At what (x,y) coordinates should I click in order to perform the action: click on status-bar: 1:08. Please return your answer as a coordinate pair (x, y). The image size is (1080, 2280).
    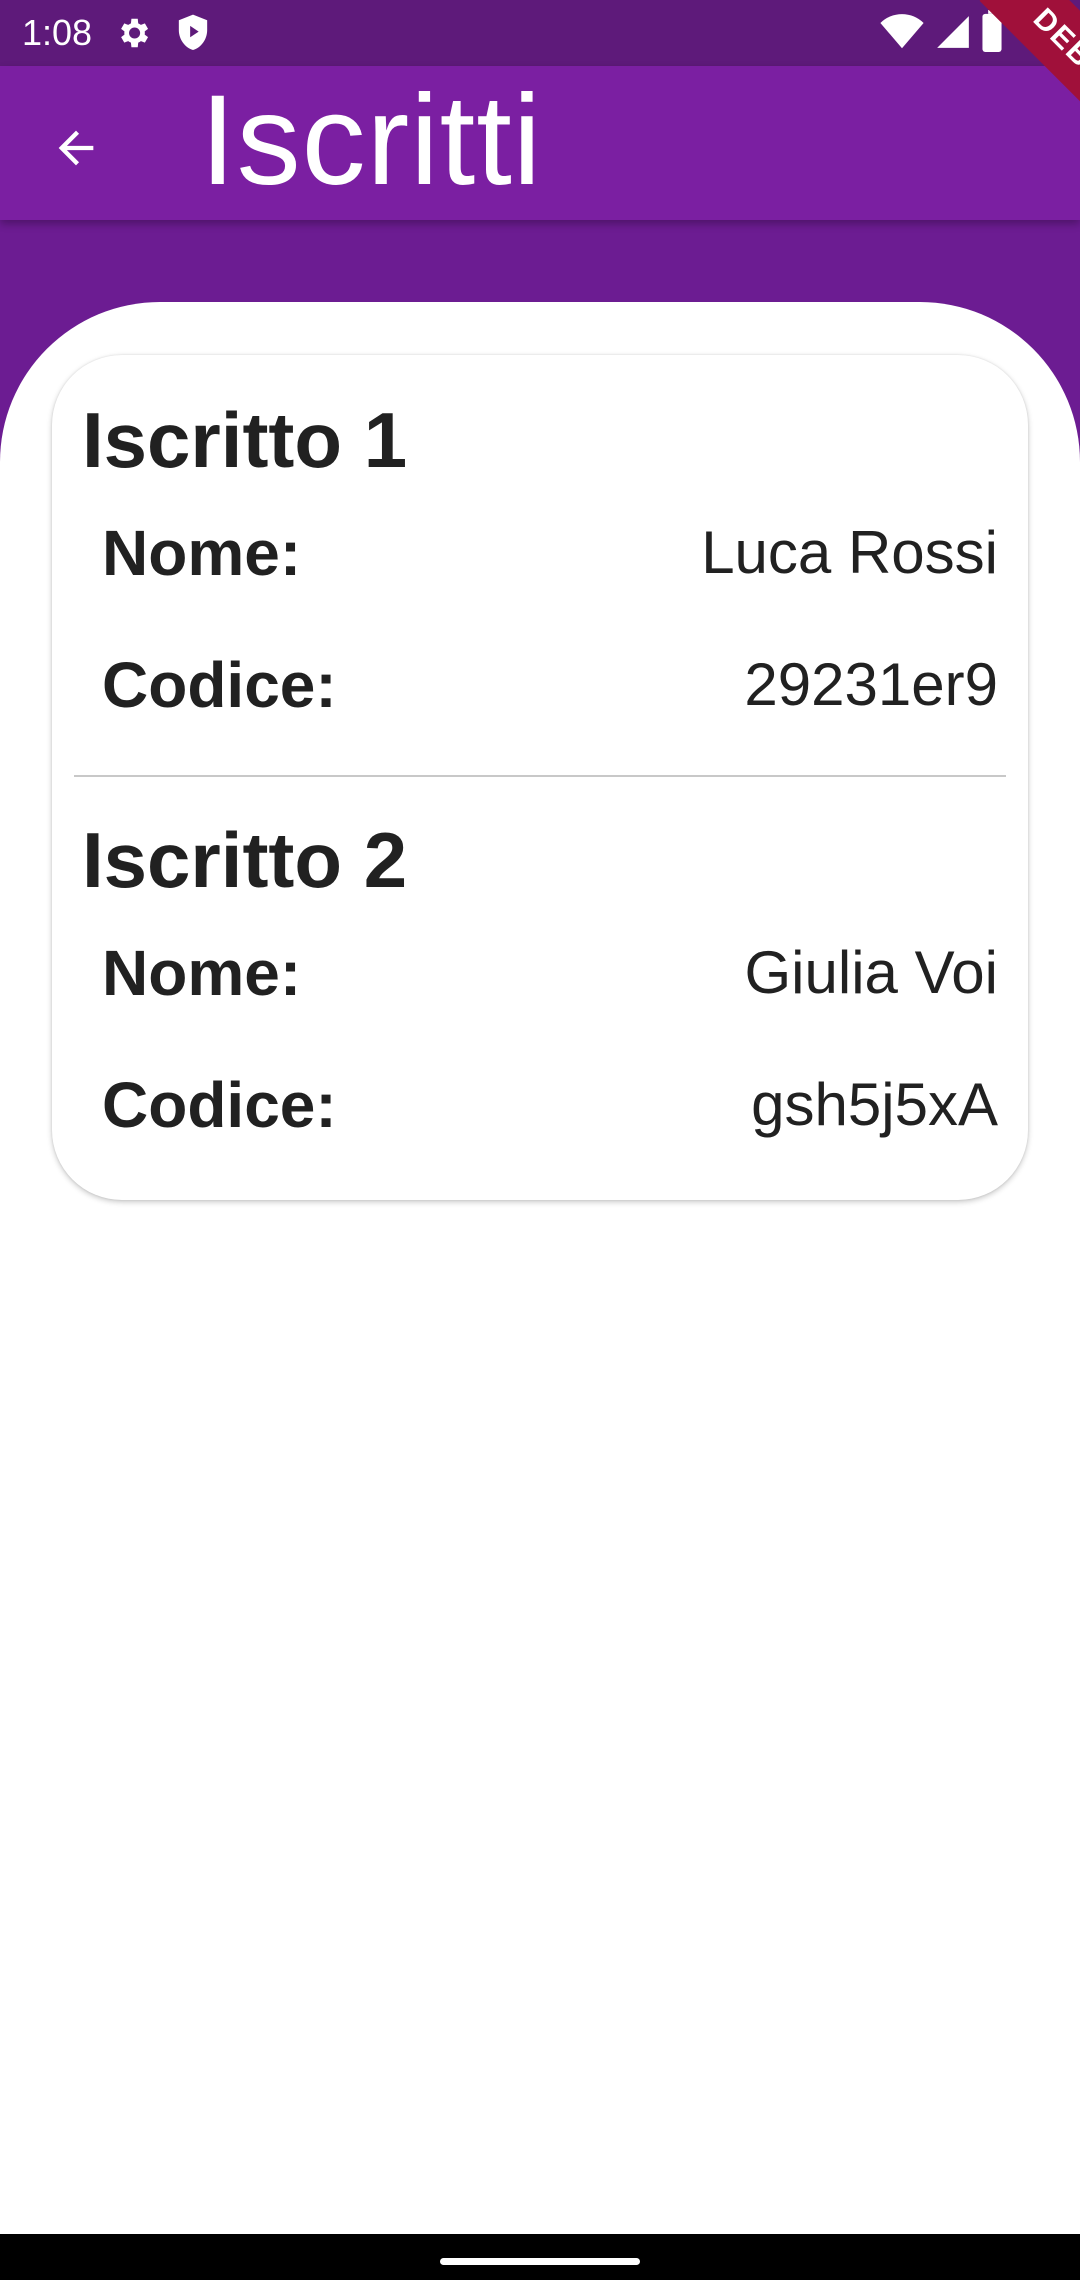
    Looking at the image, I should click on (540, 33).